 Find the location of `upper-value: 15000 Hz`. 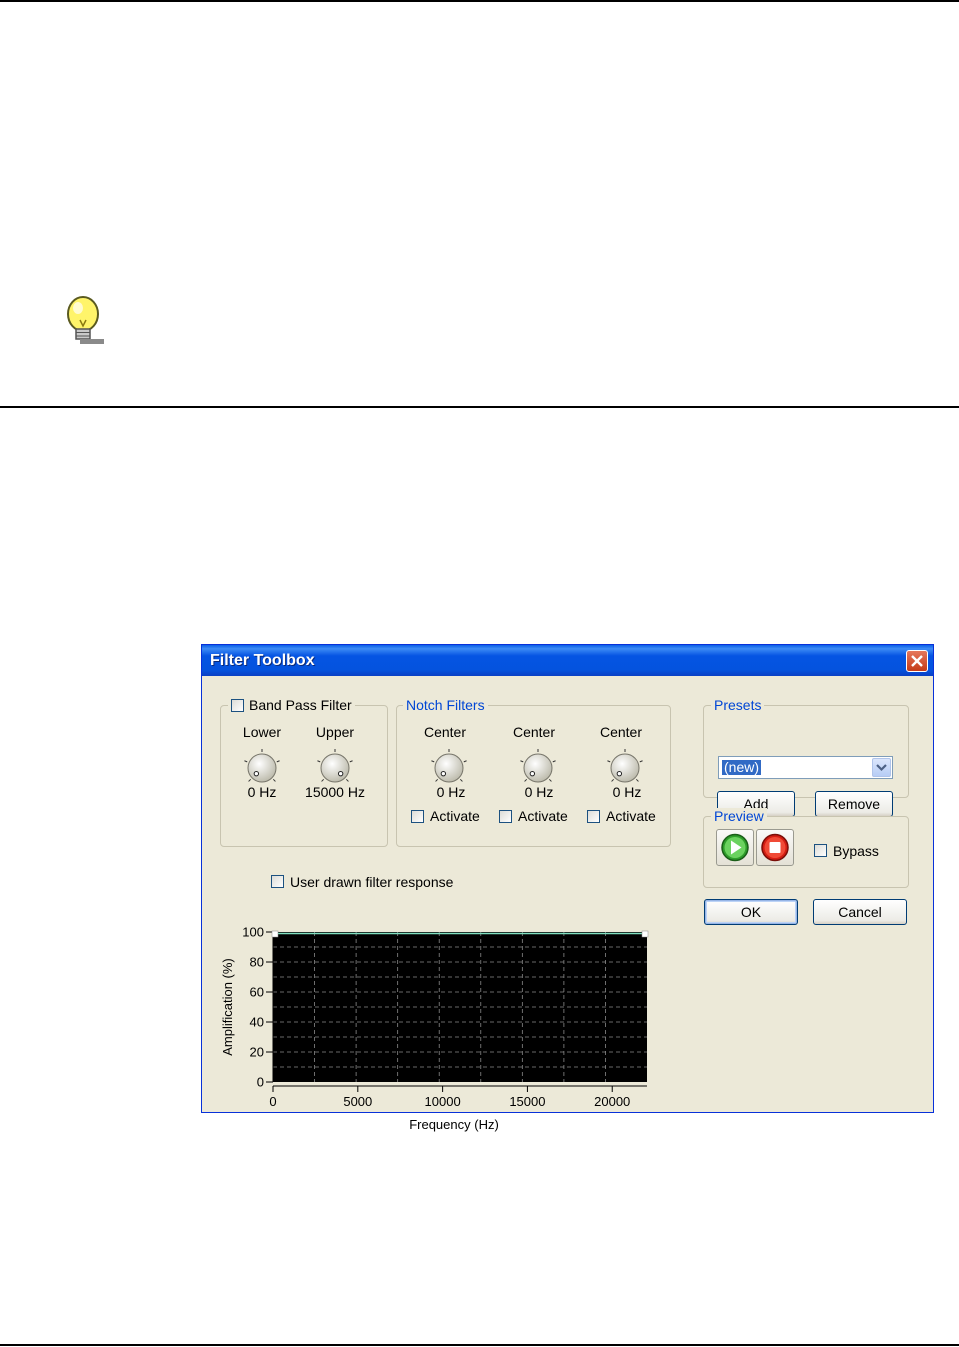

upper-value: 15000 Hz is located at coordinates (335, 792).